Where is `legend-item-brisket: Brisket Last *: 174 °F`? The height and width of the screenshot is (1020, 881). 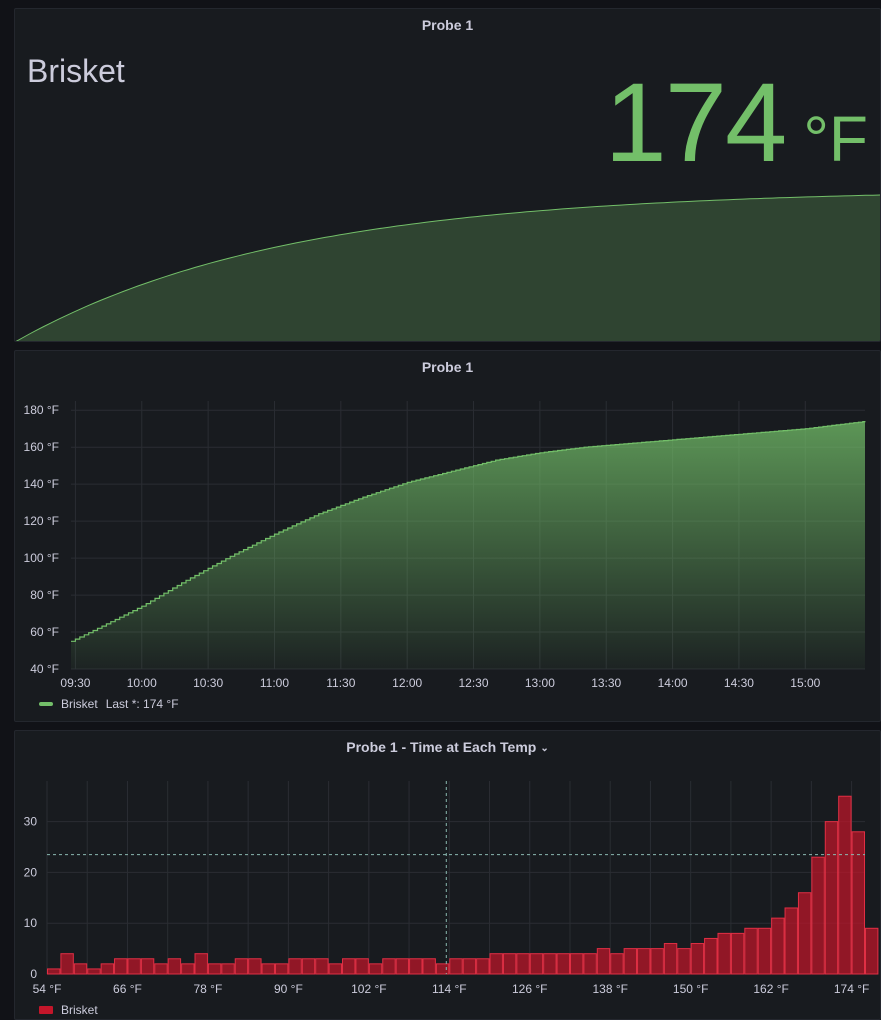 legend-item-brisket: Brisket Last *: 174 °F is located at coordinates (109, 704).